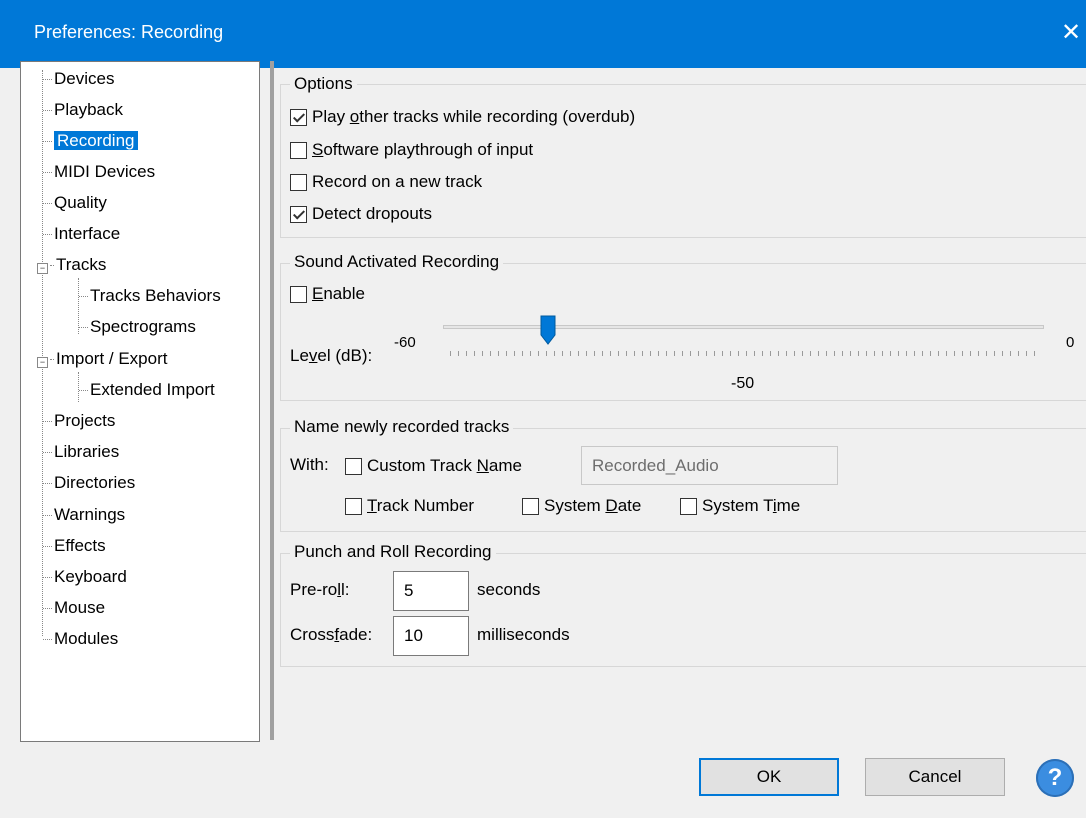  What do you see at coordinates (147, 390) in the screenshot?
I see `tree-item-extended-import: Extended Import` at bounding box center [147, 390].